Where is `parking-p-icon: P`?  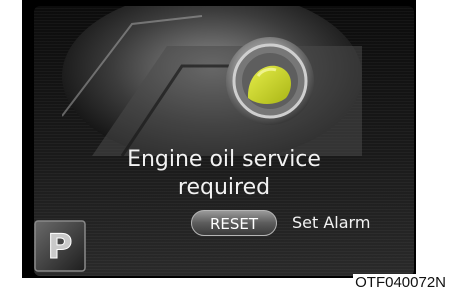 parking-p-icon: P is located at coordinates (60, 246).